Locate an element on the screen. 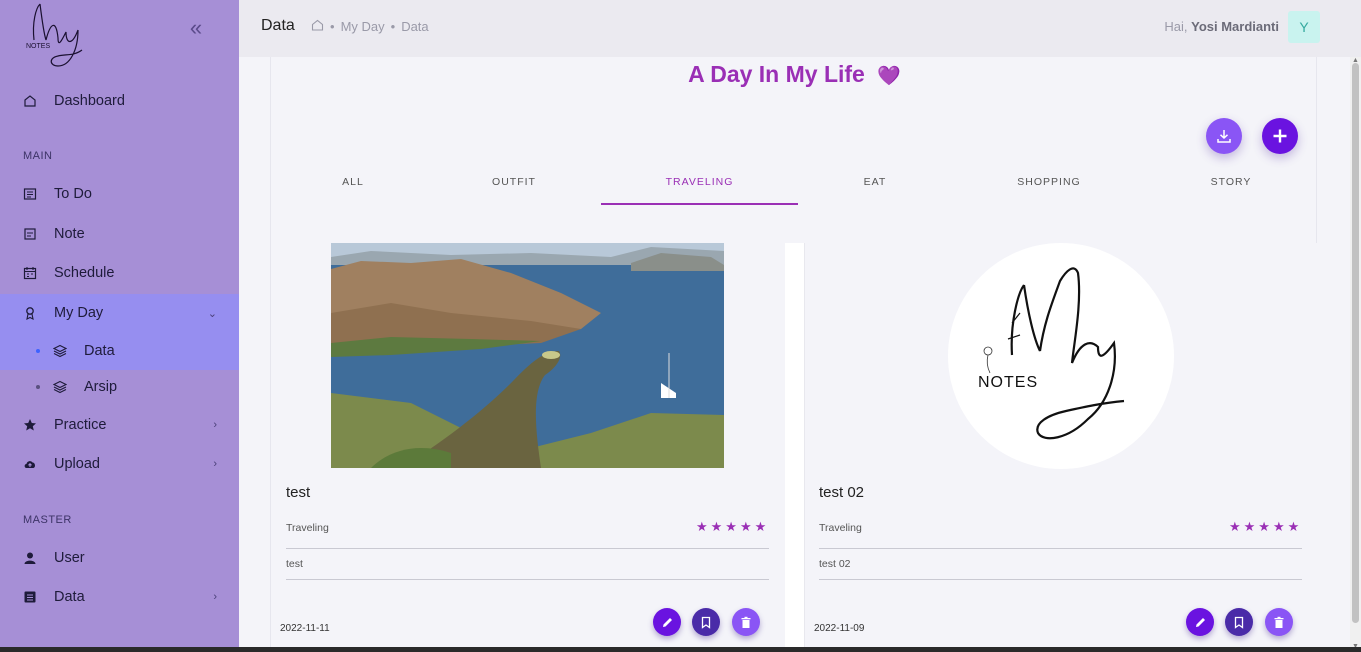 Image resolution: width=1361 pixels, height=652 pixels. layers-icon is located at coordinates (60, 351).